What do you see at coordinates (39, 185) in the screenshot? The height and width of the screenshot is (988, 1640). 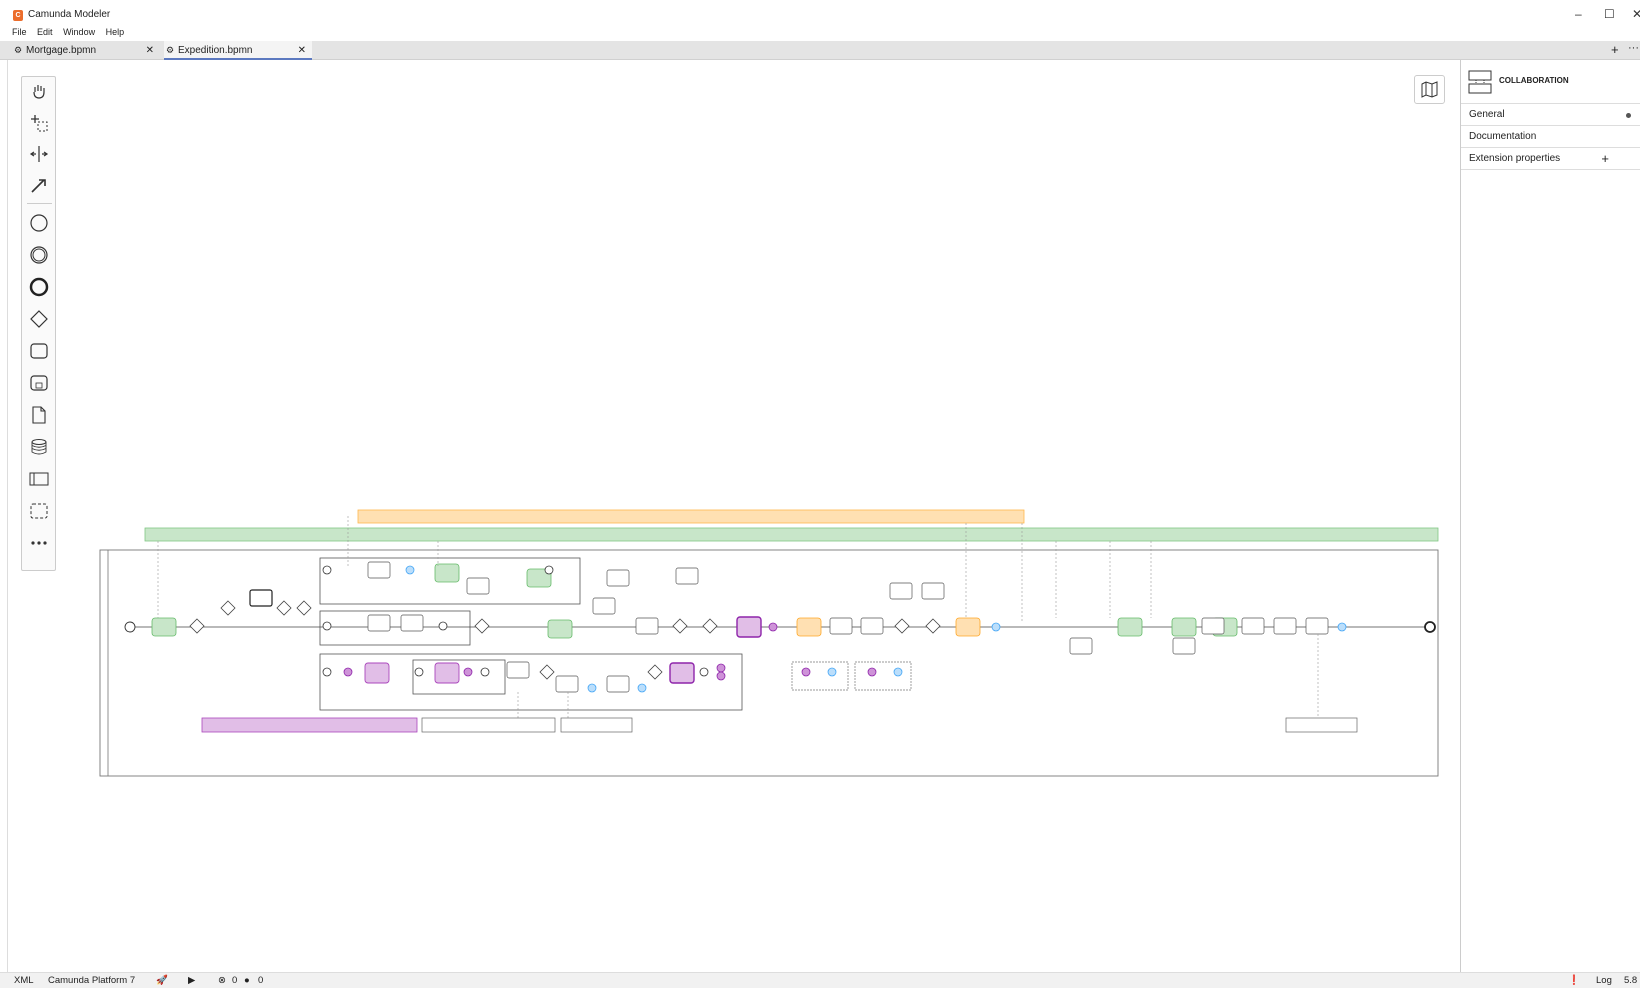 I see `connect-tool-icon` at bounding box center [39, 185].